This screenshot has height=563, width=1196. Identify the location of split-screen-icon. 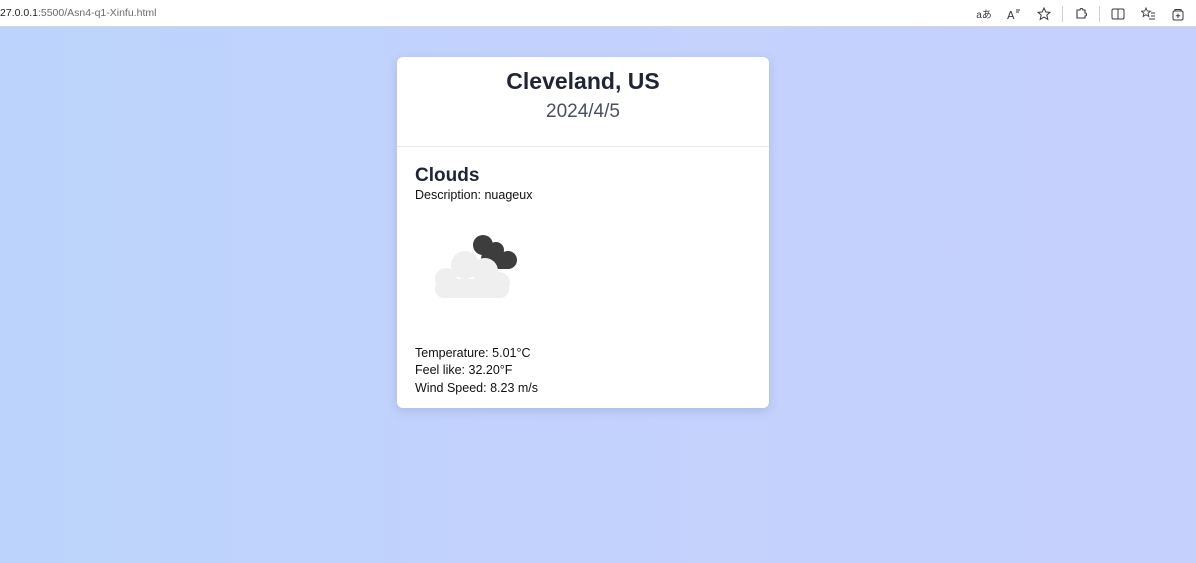
(1118, 13).